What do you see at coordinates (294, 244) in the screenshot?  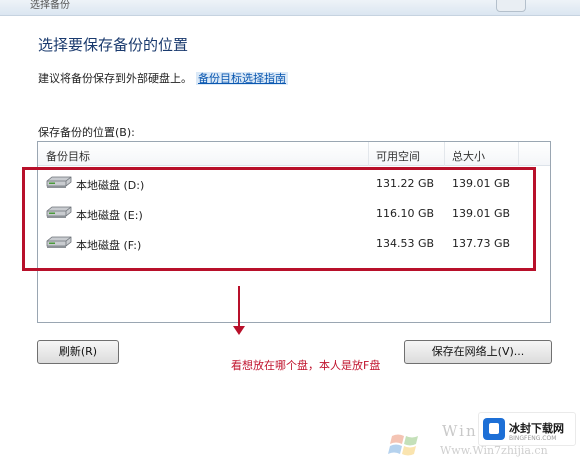 I see `list-item-drive-f: 本地磁盘 (F:) 134.53 GB 137.73 GB` at bounding box center [294, 244].